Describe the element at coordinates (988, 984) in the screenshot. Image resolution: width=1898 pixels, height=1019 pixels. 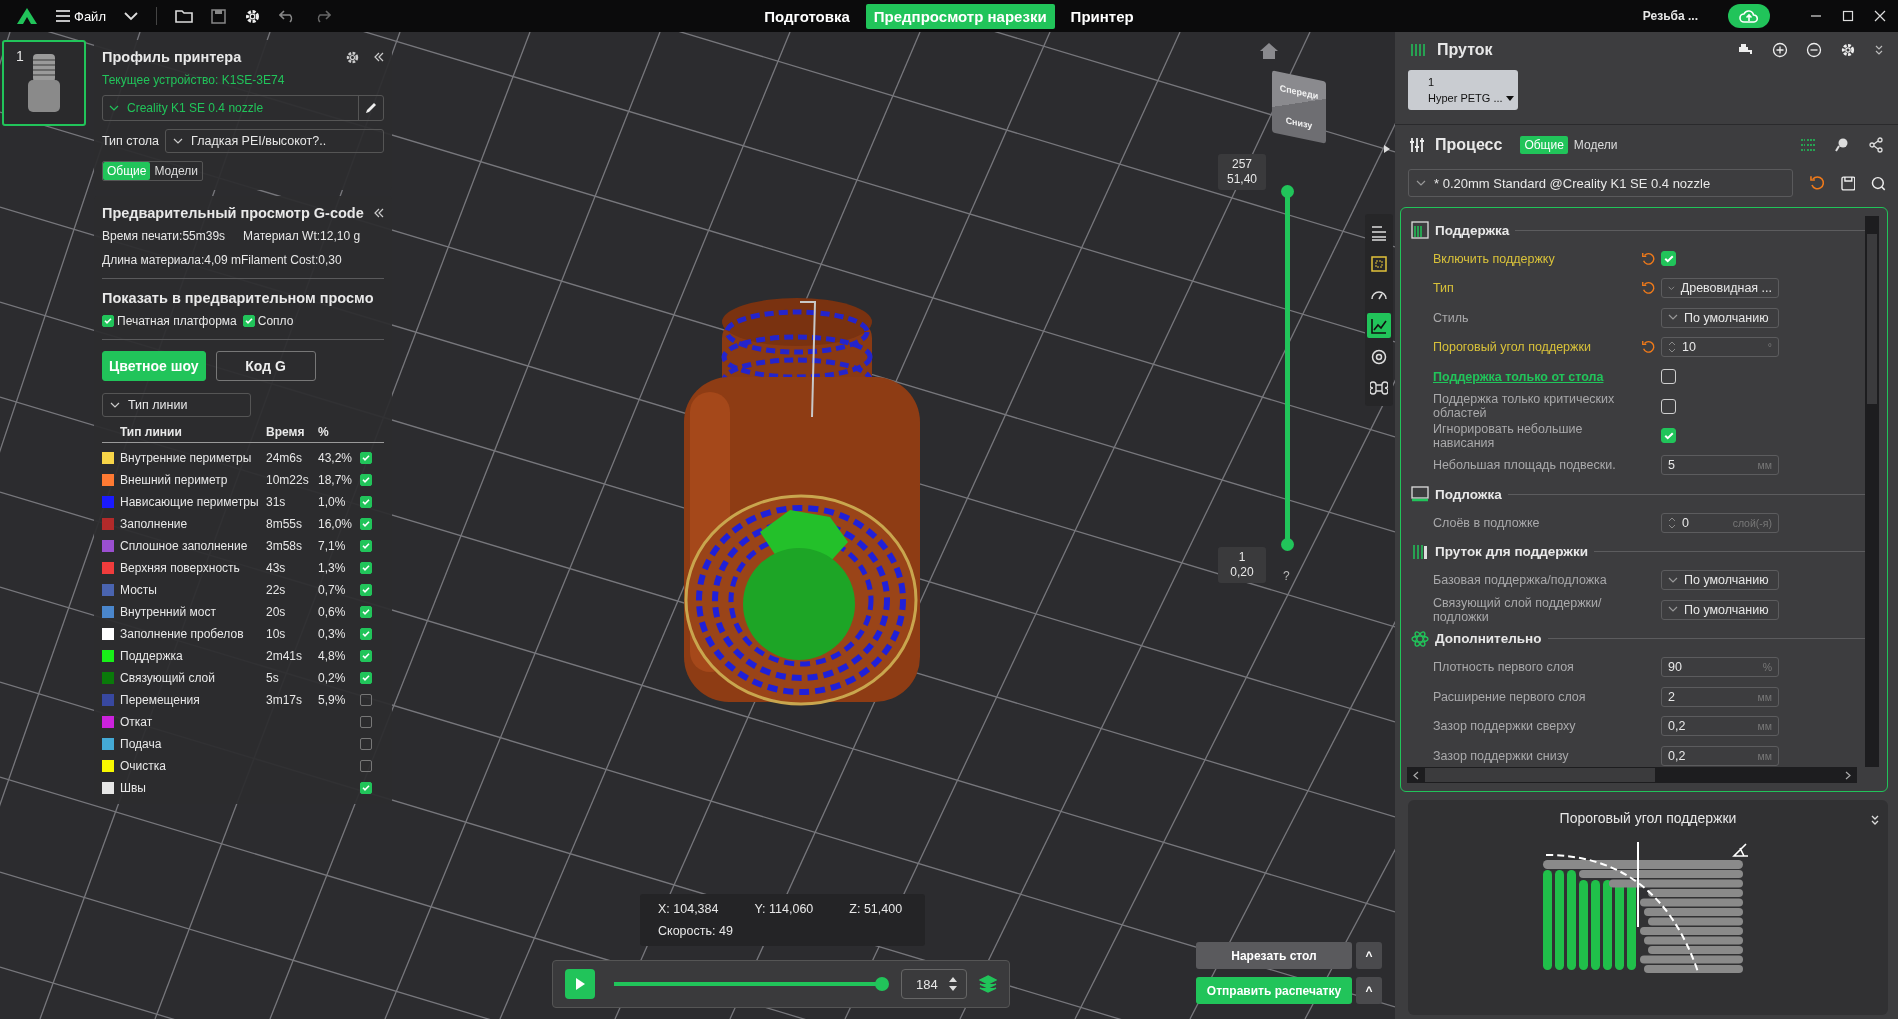
I see `layers-icon` at that location.